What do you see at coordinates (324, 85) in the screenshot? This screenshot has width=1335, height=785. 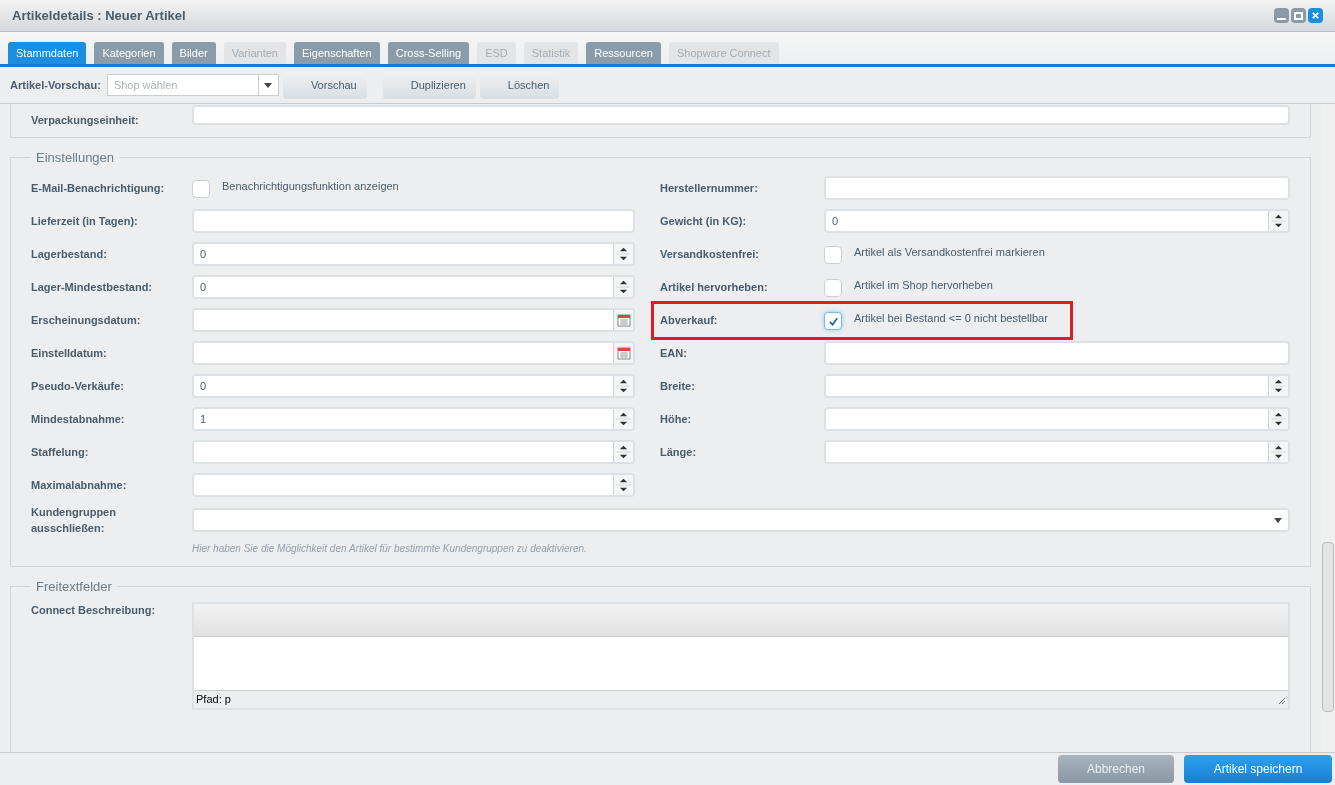 I see `toolbar-button: Vorschau` at bounding box center [324, 85].